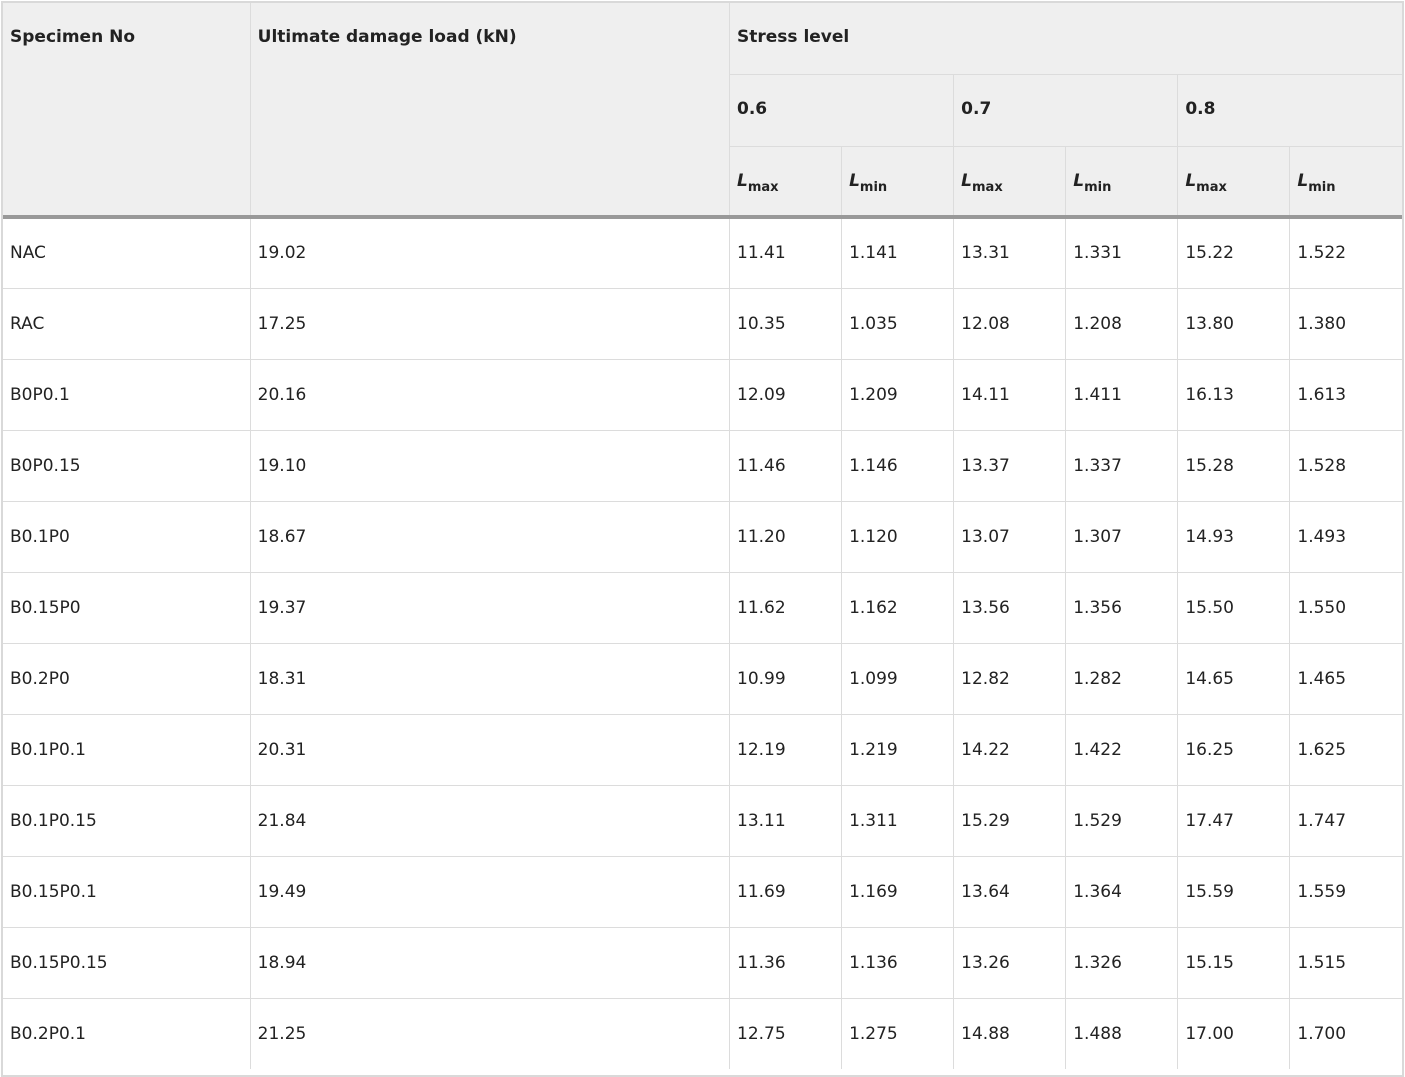 The image size is (1405, 1077). I want to click on lmax-08-cell: 15.50, so click(1233, 608).